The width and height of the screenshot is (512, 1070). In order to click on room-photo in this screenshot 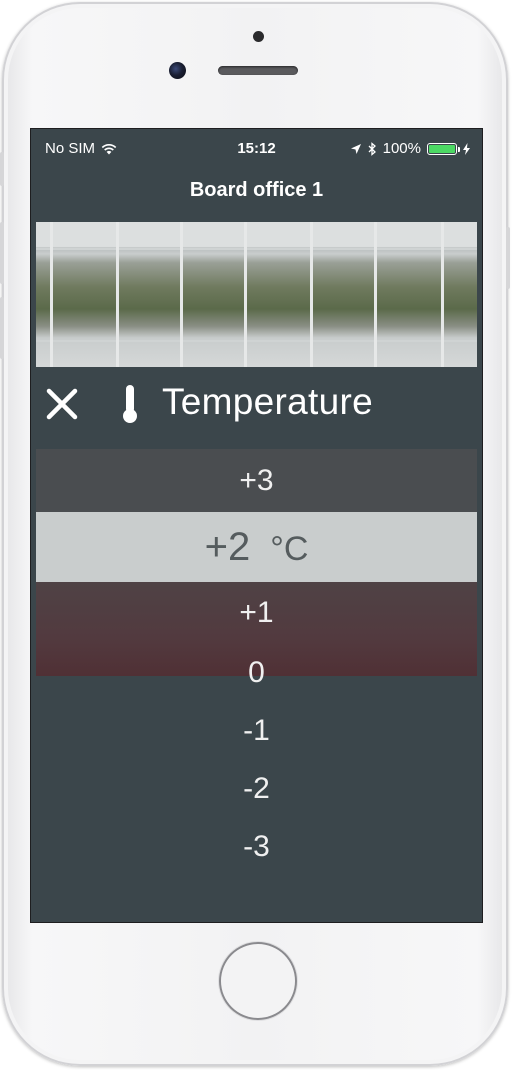, I will do `click(256, 294)`.